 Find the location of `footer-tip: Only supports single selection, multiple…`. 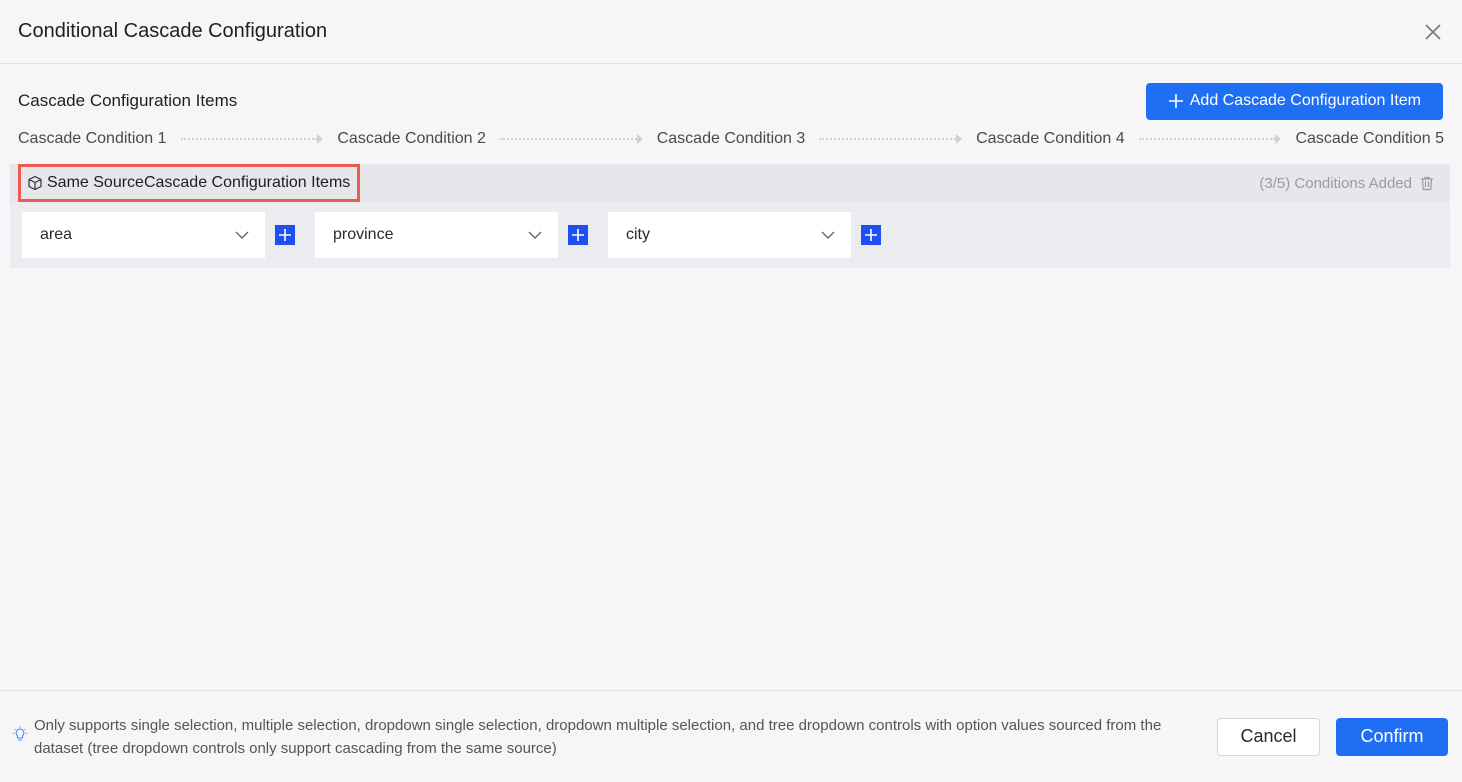

footer-tip: Only supports single selection, multiple… is located at coordinates (614, 737).